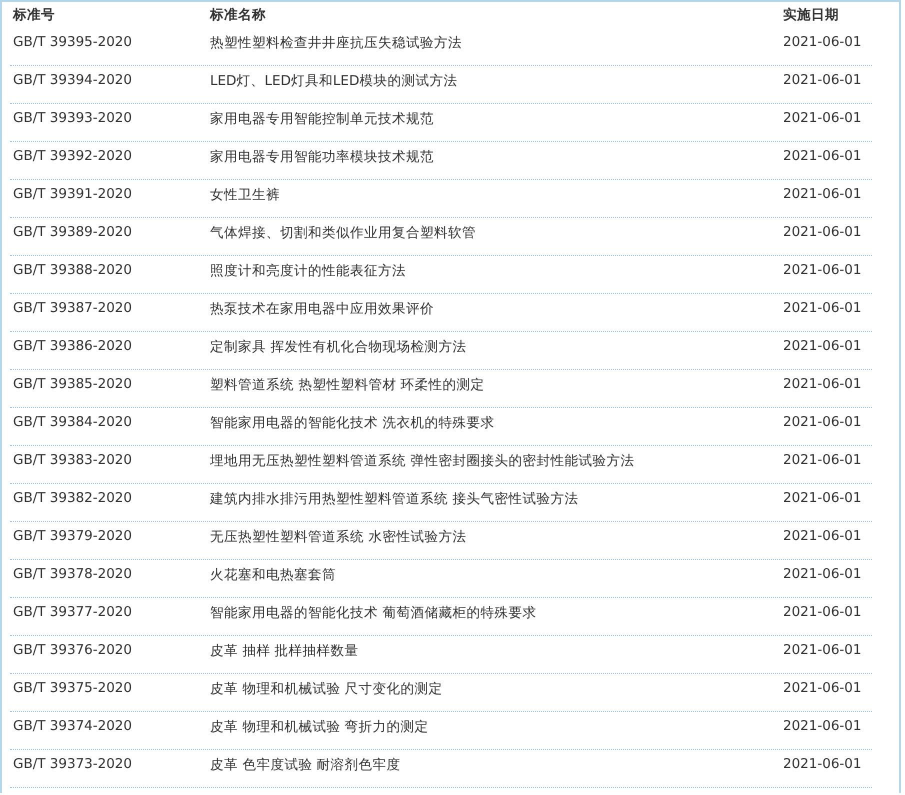  What do you see at coordinates (346, 385) in the screenshot?
I see `standard-title-link: 塑料管道系统 热塑性塑料管材 环柔性的测定` at bounding box center [346, 385].